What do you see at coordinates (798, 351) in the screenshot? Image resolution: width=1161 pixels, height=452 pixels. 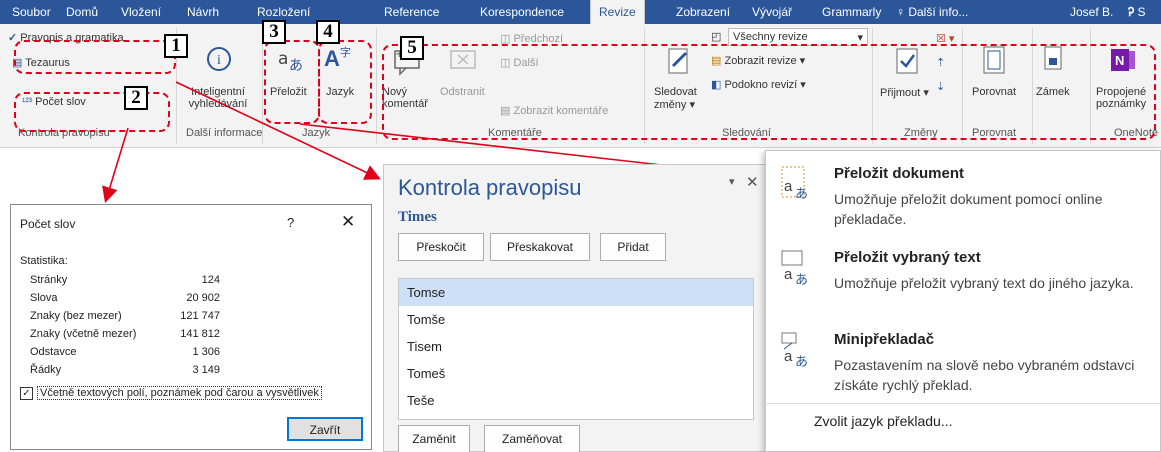 I see `mini-translator-icon: aあ` at bounding box center [798, 351].